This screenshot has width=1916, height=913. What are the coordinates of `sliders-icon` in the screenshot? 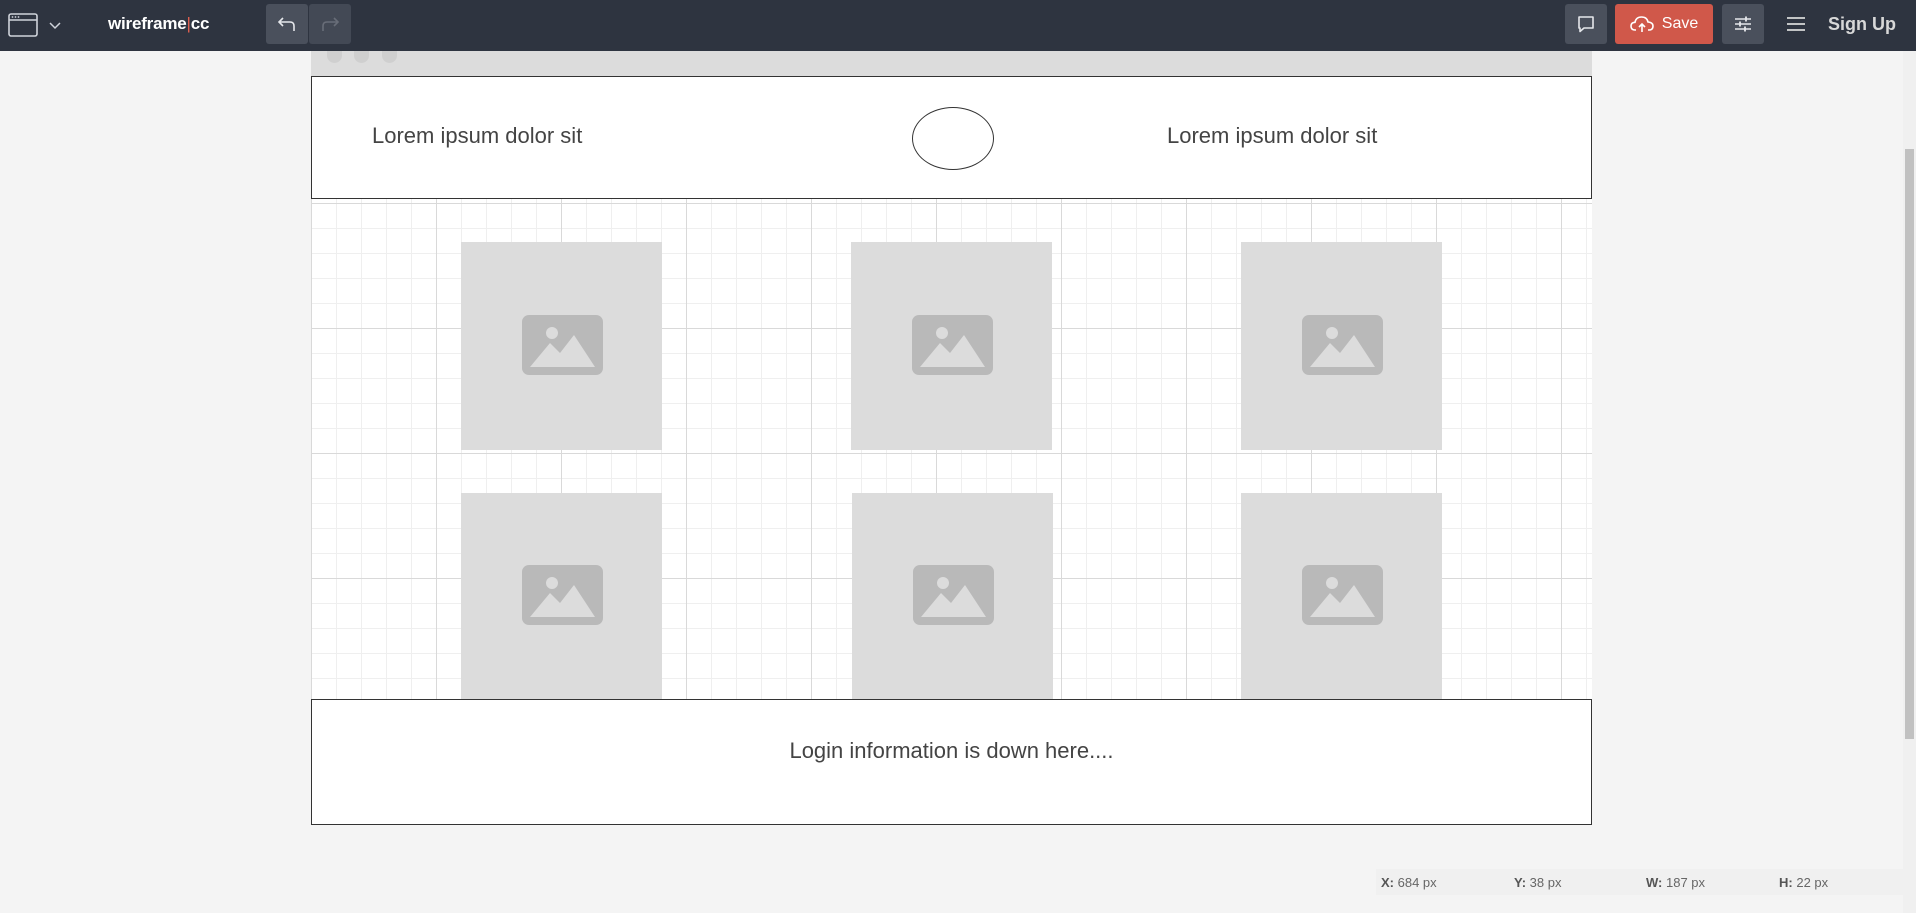 It's located at (1743, 24).